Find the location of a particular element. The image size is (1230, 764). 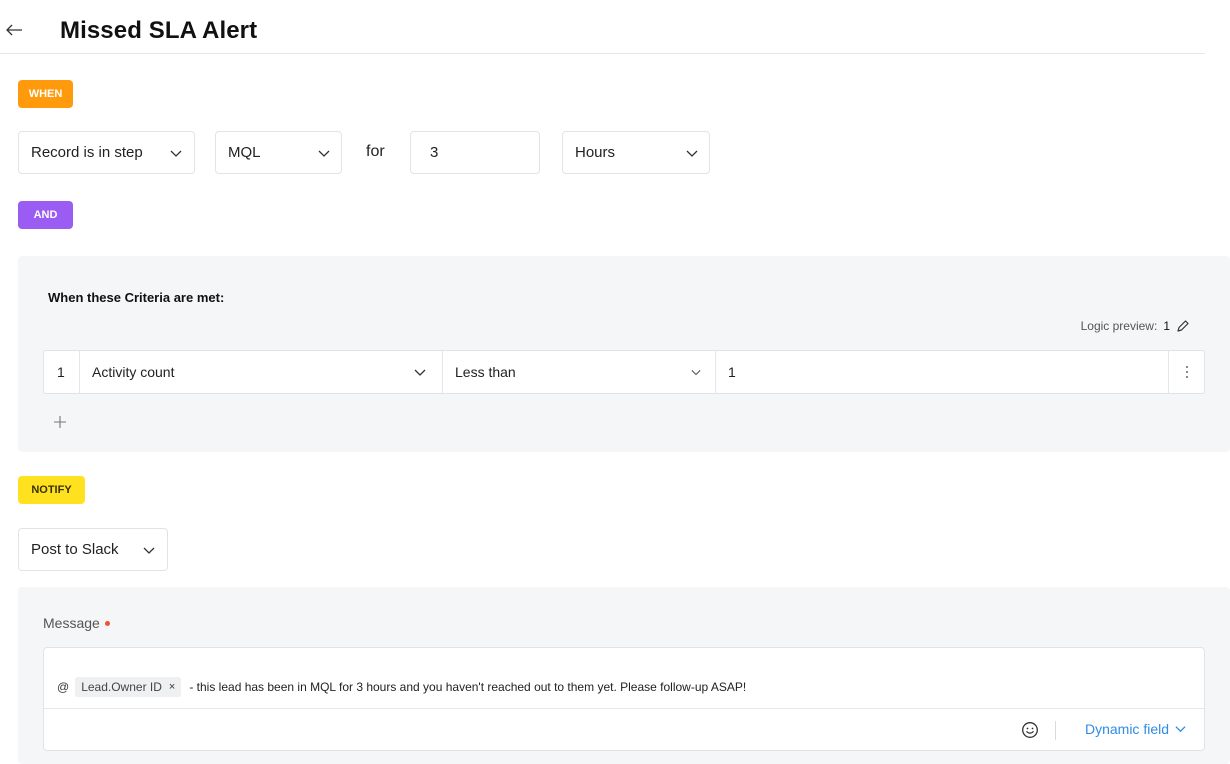

when-badge: WHEN is located at coordinates (45, 94).